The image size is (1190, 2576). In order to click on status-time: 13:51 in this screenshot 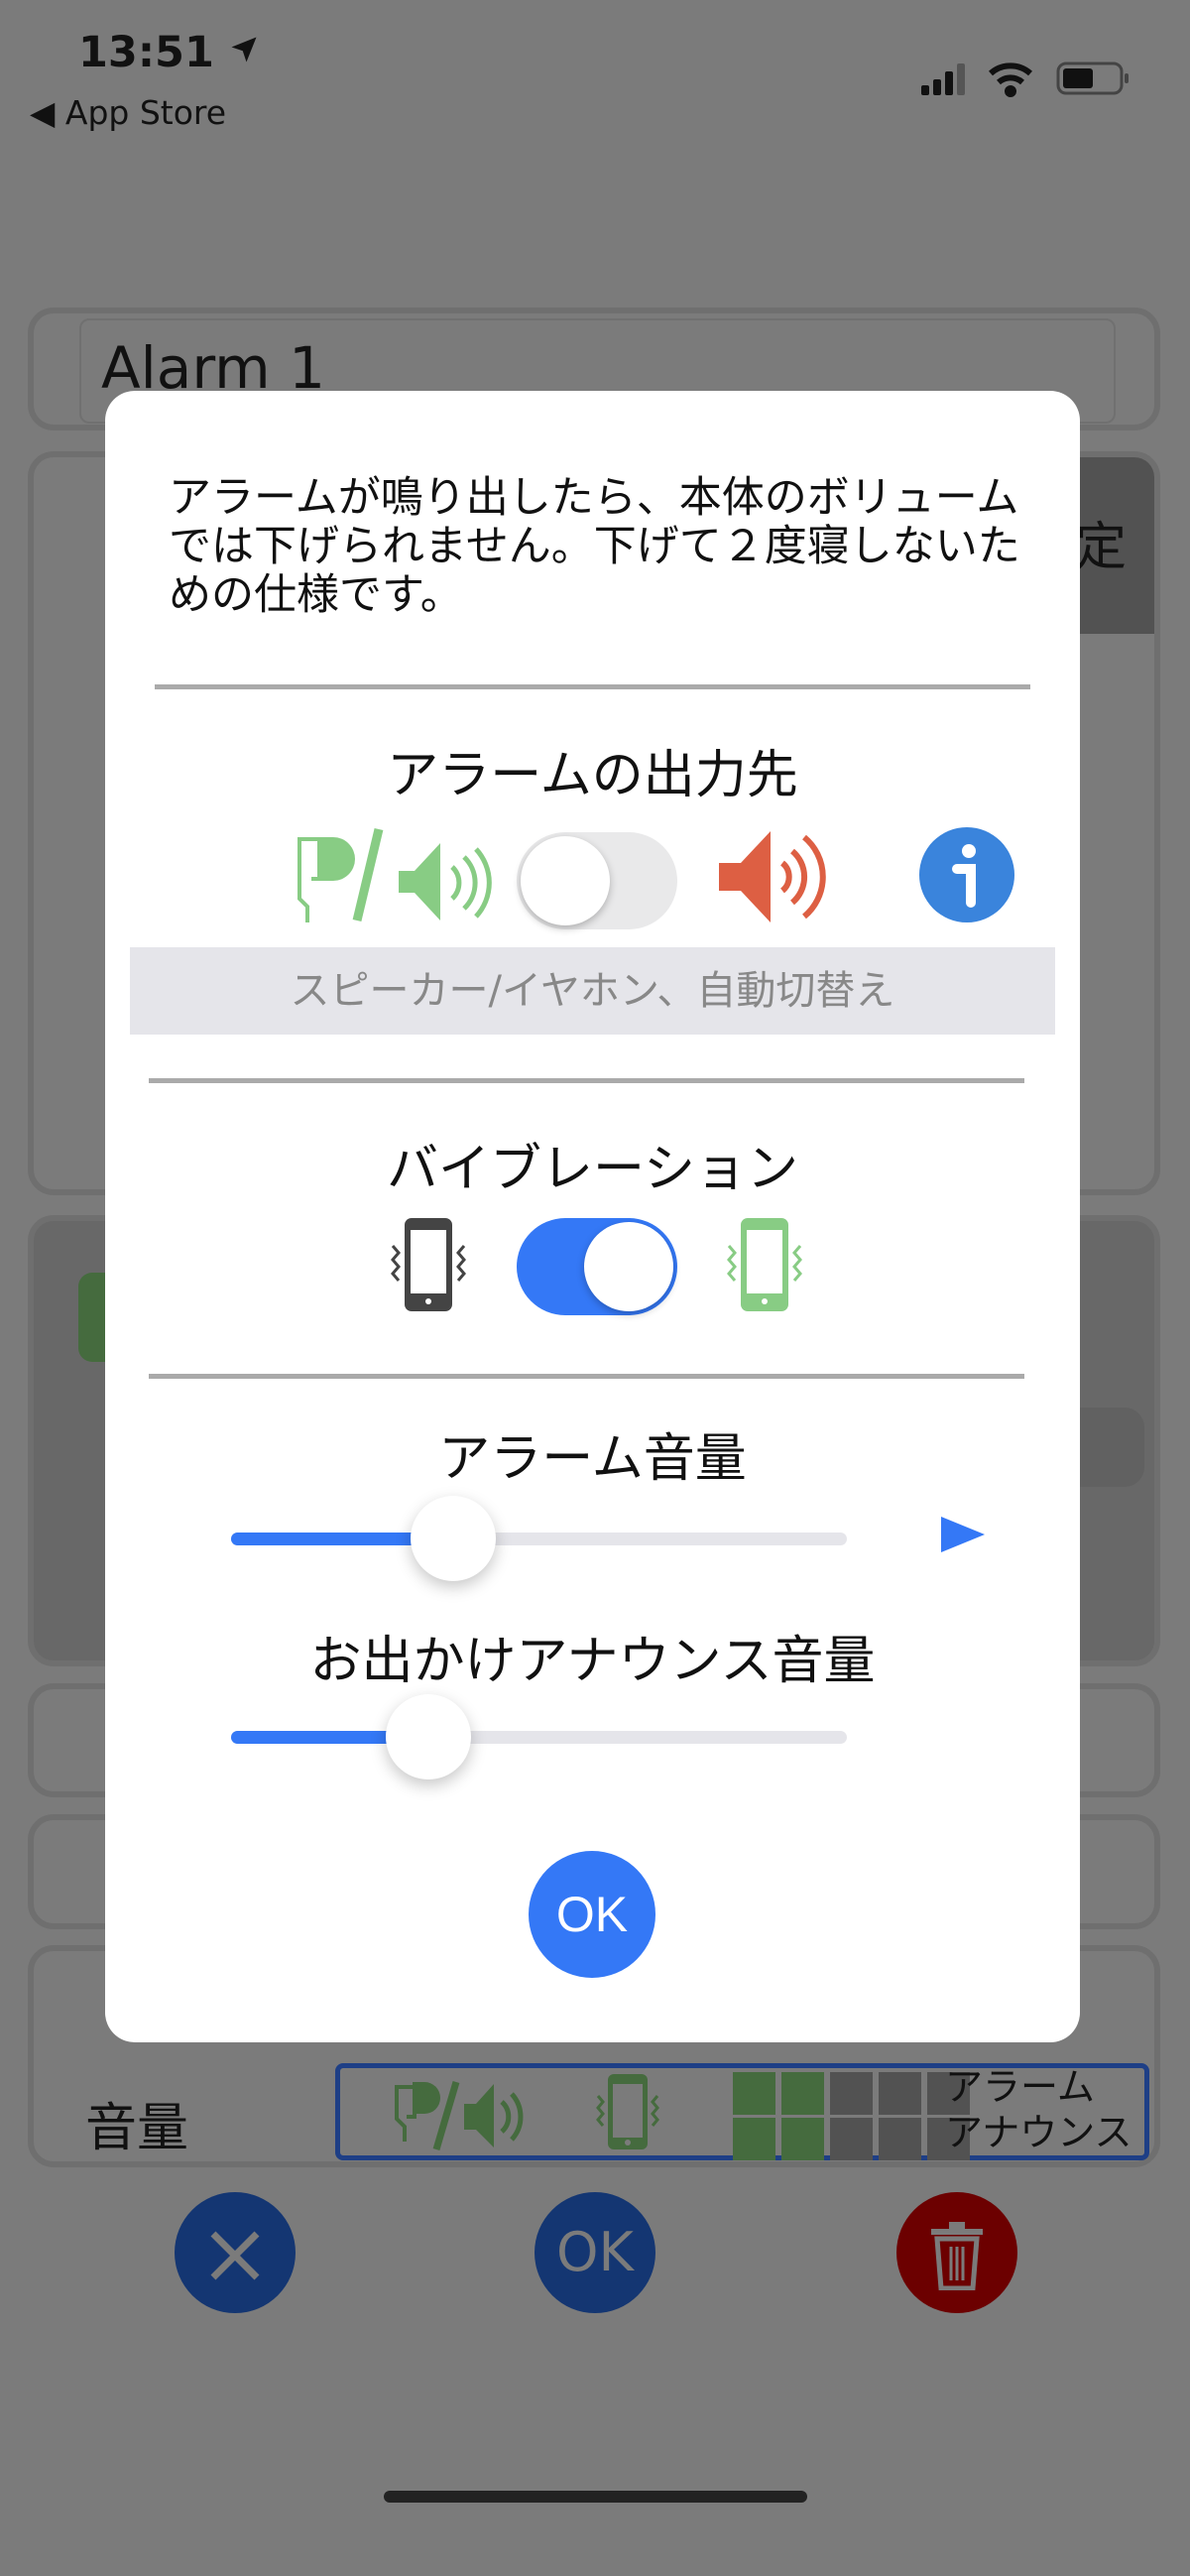, I will do `click(168, 52)`.